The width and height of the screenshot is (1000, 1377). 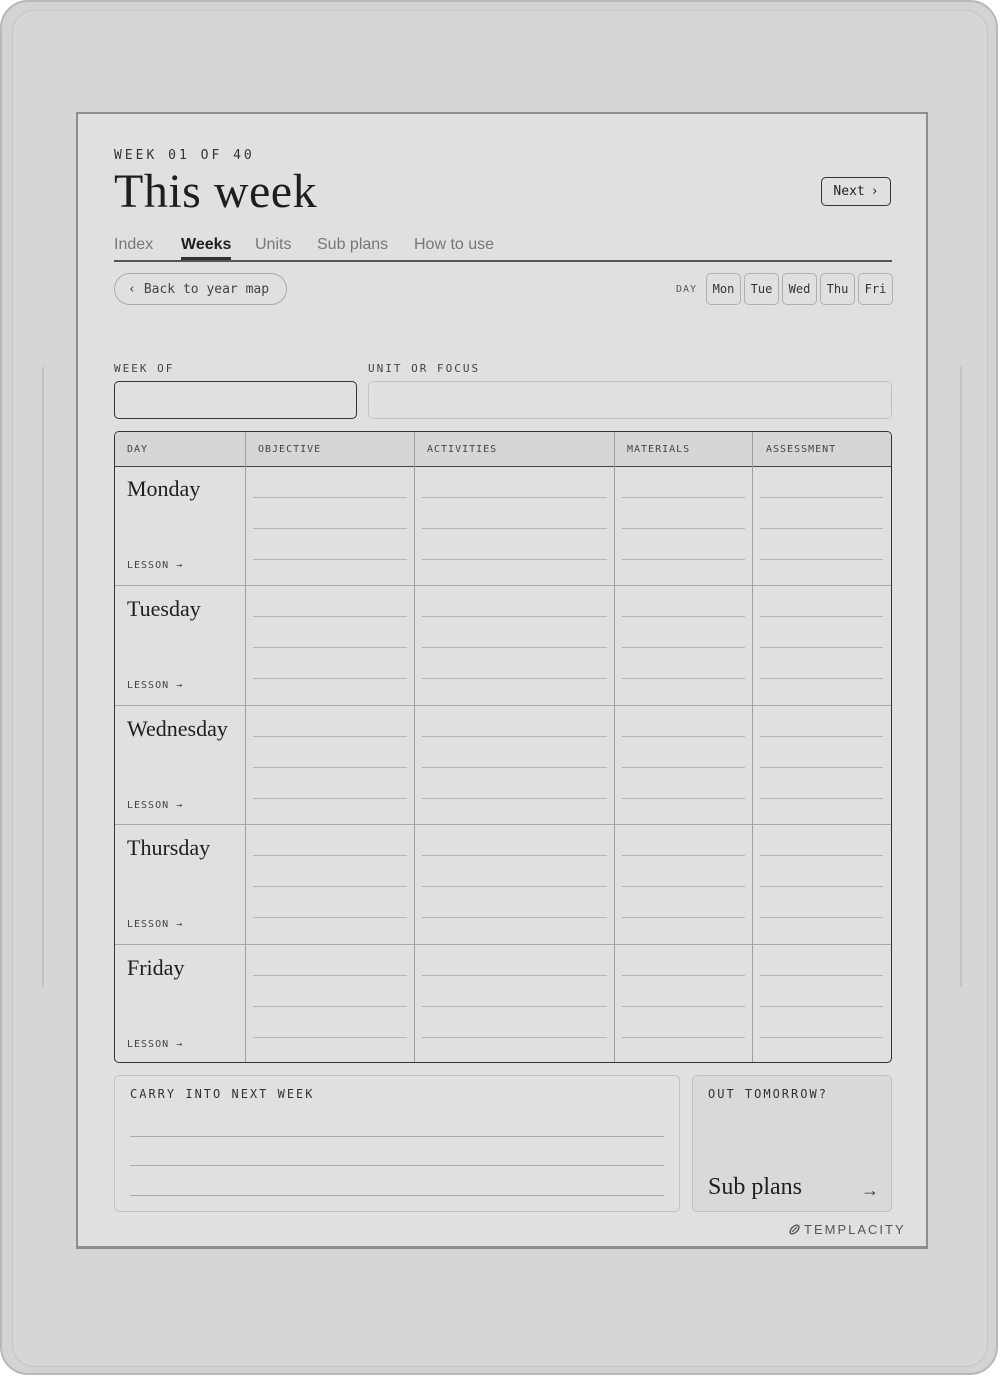 What do you see at coordinates (794, 1229) in the screenshot?
I see `paperclip-icon` at bounding box center [794, 1229].